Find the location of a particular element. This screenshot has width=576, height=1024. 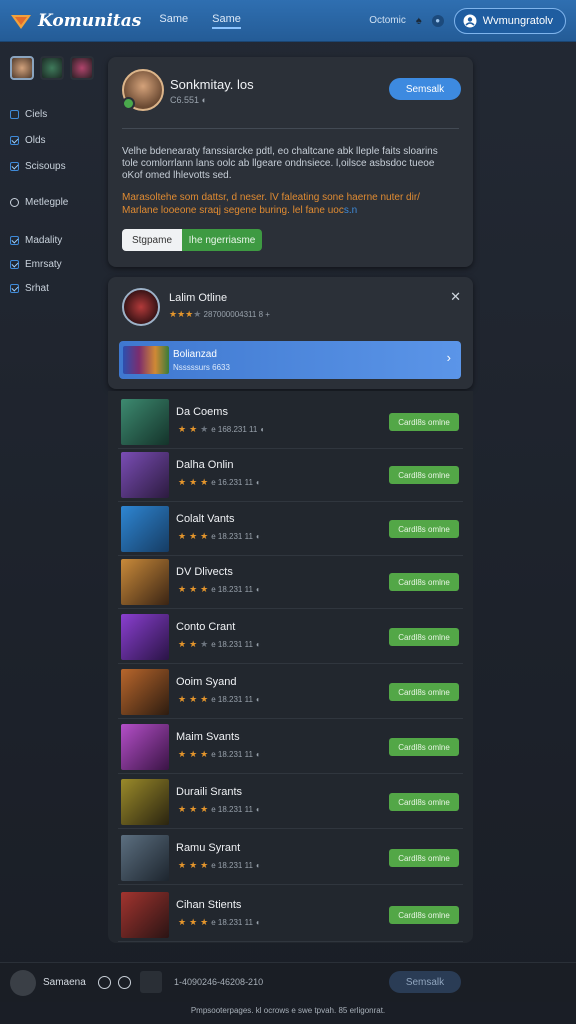

game-name: Conto Crant is located at coordinates (206, 627).